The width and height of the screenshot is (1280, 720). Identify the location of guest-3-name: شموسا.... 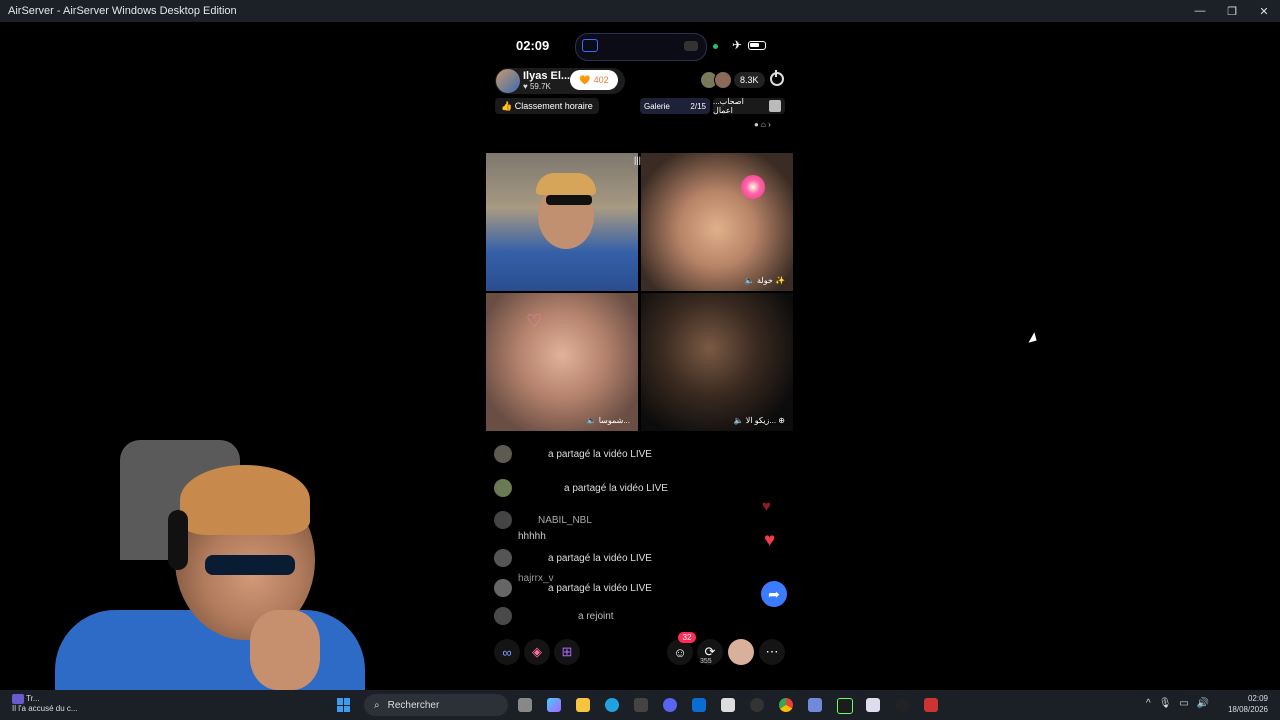
(614, 420).